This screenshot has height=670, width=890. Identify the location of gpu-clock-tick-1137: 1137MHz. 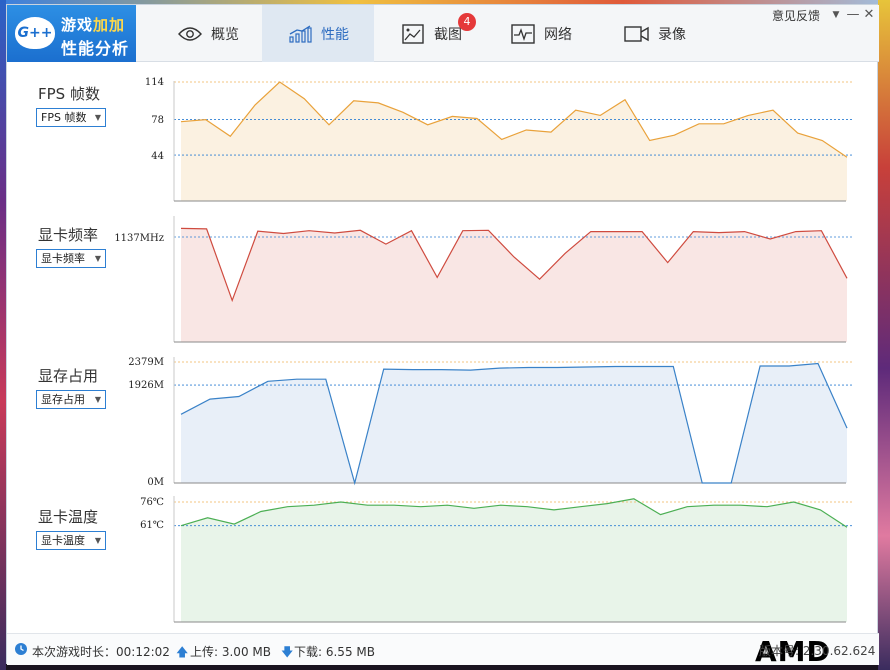
(139, 238).